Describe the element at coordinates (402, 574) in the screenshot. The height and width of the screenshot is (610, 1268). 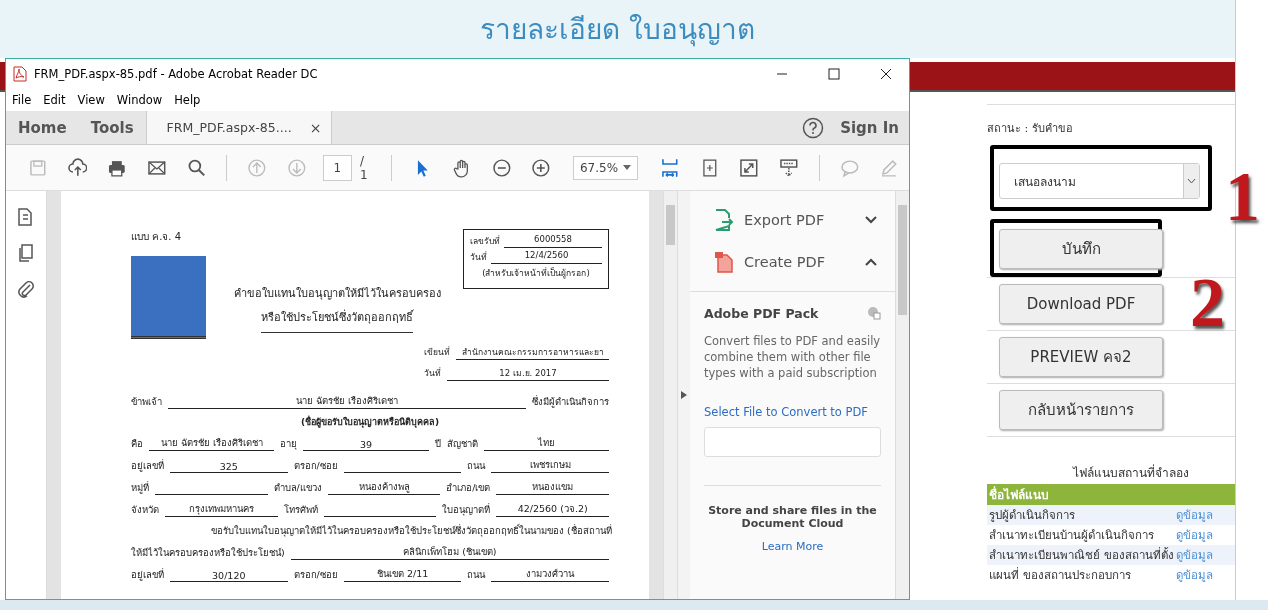
I see `form-value: ชินเขต 2/11` at that location.